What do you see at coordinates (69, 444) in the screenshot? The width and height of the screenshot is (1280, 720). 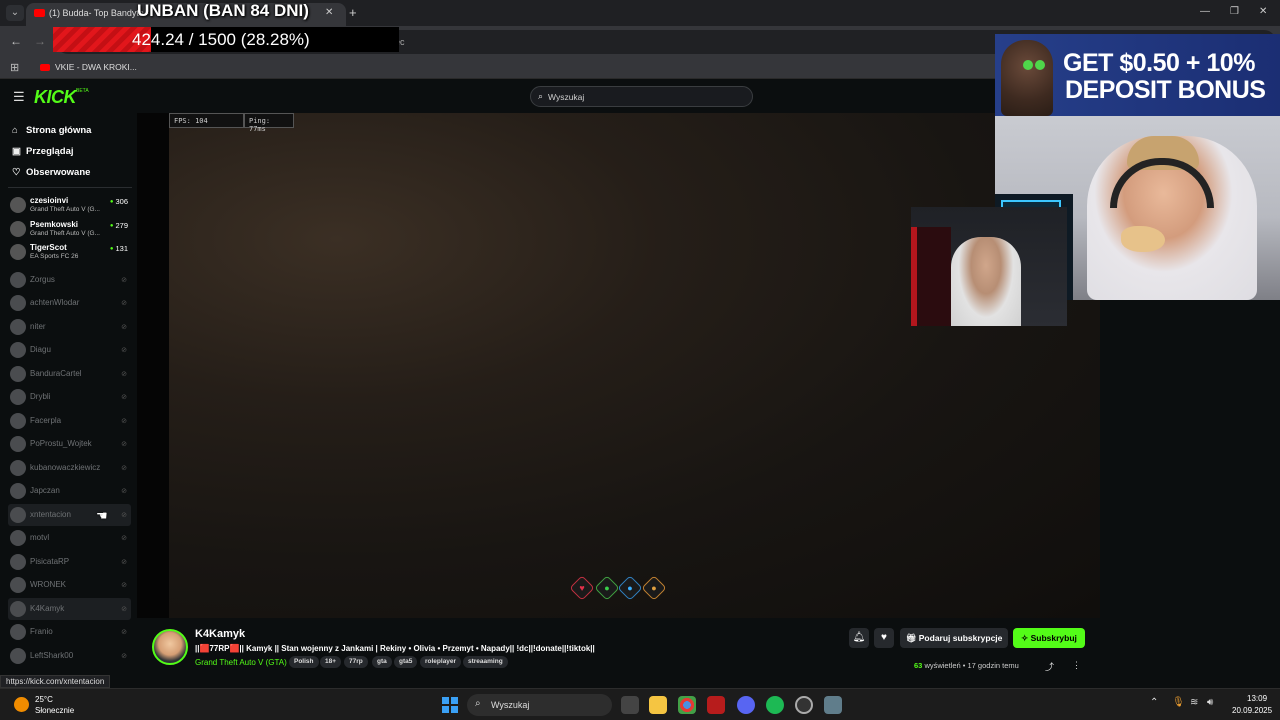 I see `sidebar-channel-offline: PoProstu_Wojtek ⊘` at bounding box center [69, 444].